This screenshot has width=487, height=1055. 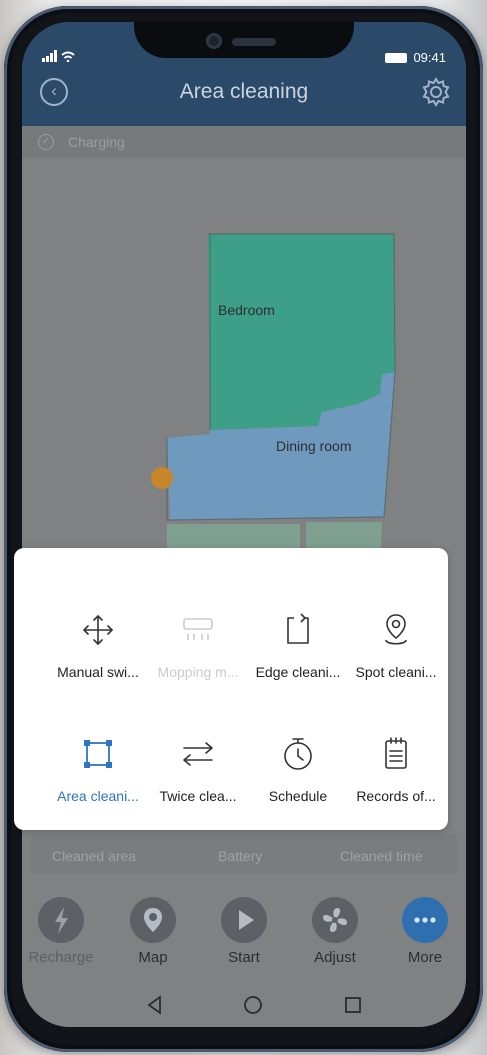 I want to click on adjust-button: Adjust, so click(x=335, y=931).